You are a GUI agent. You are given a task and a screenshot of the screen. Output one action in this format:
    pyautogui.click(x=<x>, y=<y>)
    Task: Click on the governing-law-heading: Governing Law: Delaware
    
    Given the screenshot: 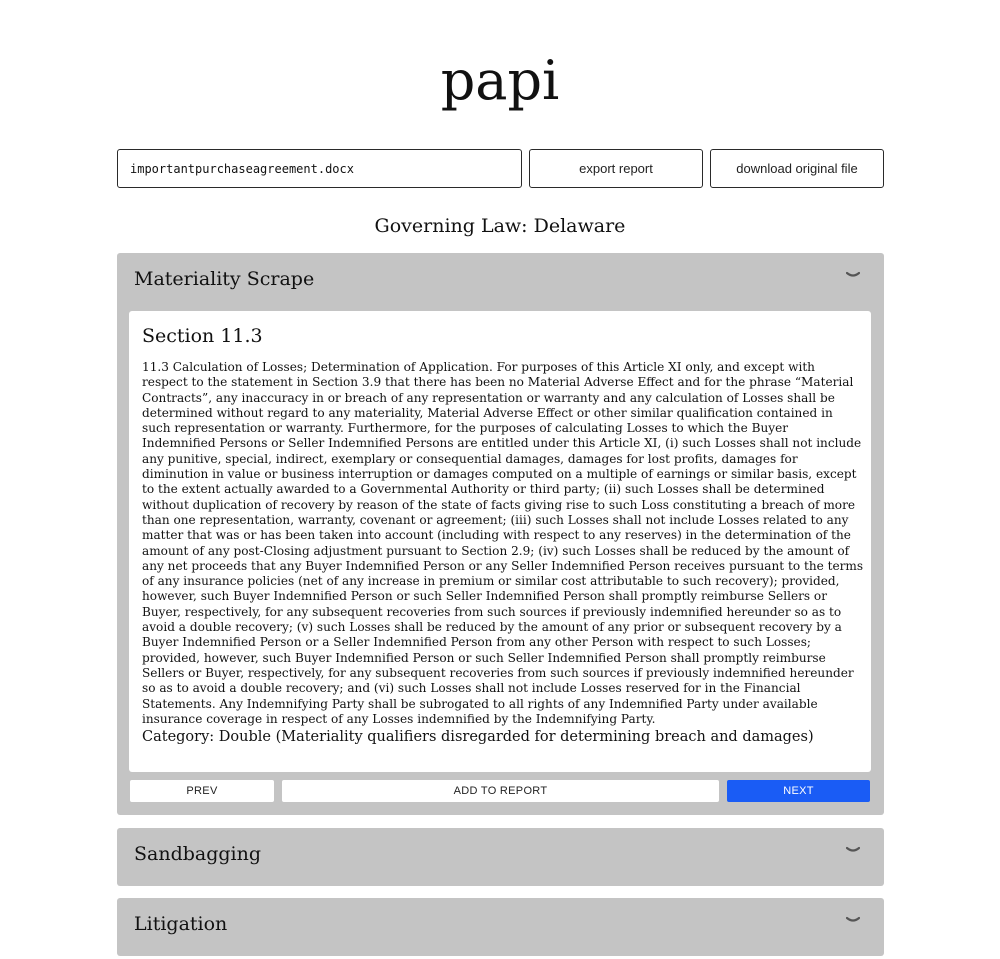 What is the action you would take?
    pyautogui.click(x=500, y=226)
    